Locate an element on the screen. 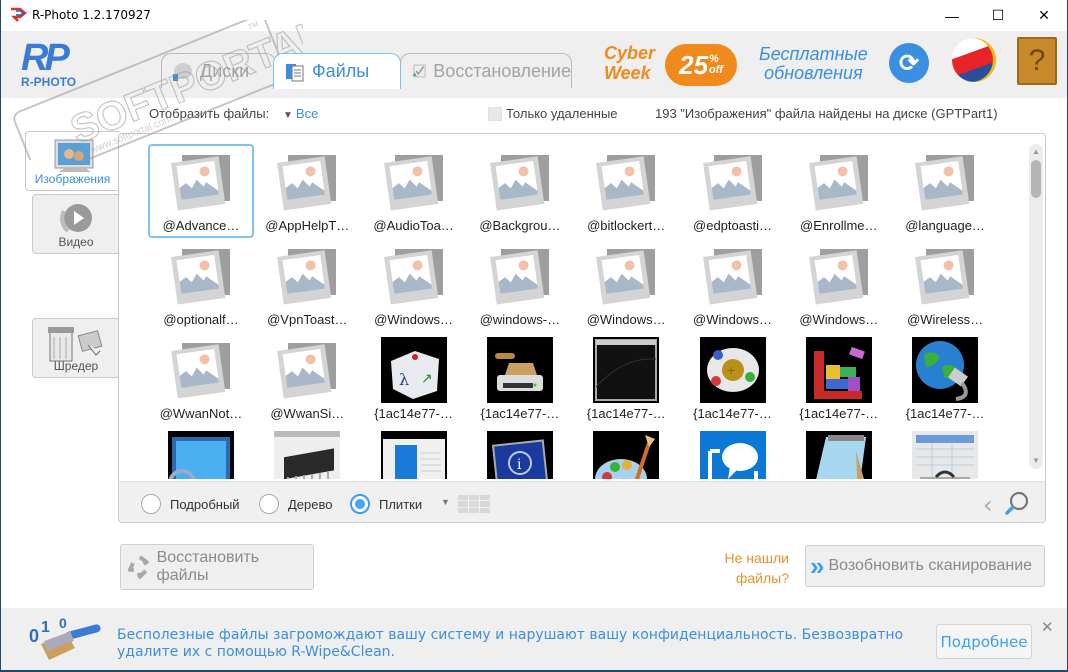 The width and height of the screenshot is (1068, 672). view-tiles-radio: Плитки is located at coordinates (386, 504).